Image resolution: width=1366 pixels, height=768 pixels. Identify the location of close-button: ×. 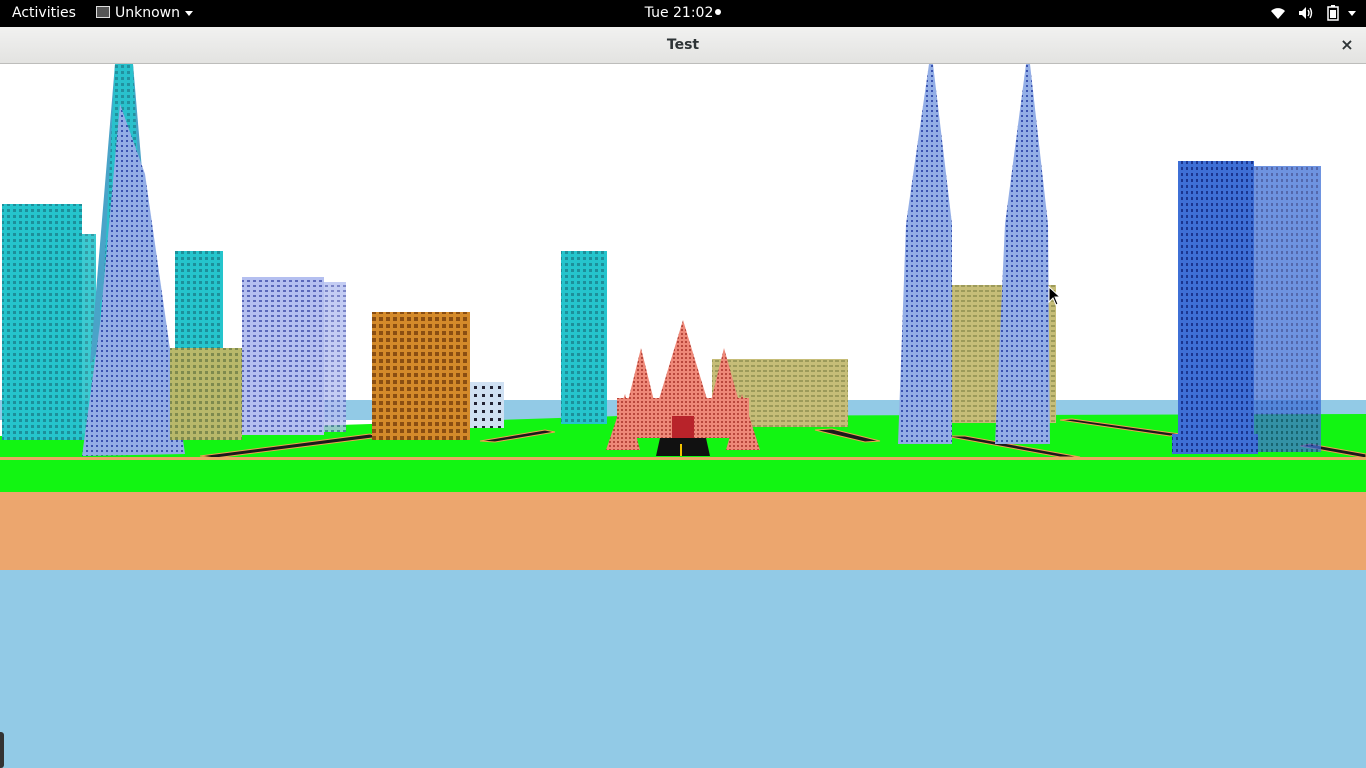
(1347, 45).